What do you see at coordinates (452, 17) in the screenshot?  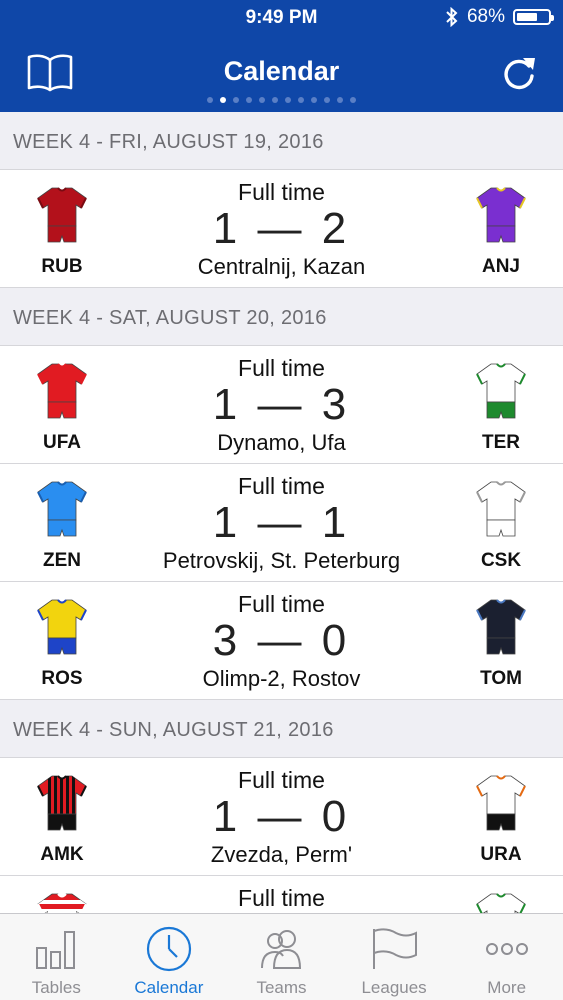 I see `bluetooth-icon` at bounding box center [452, 17].